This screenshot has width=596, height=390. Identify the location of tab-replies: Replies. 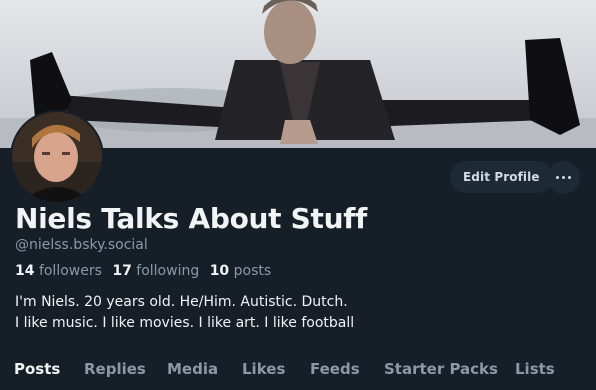
(115, 369).